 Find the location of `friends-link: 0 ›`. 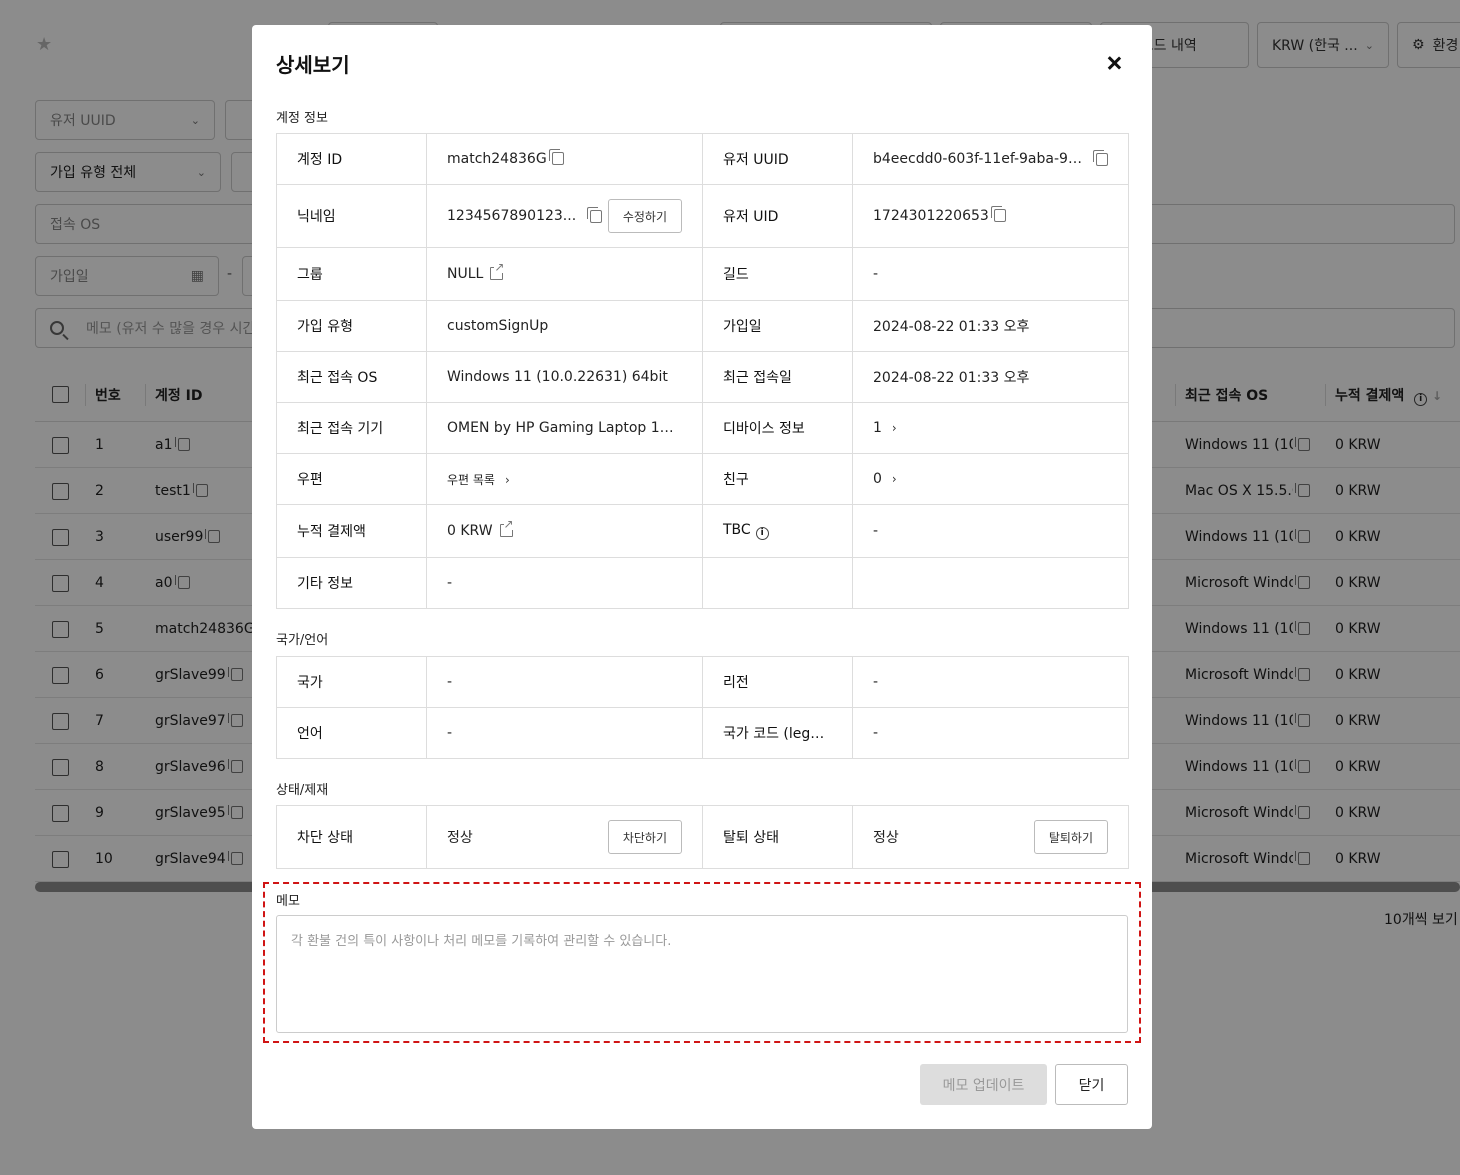

friends-link: 0 › is located at coordinates (990, 479).